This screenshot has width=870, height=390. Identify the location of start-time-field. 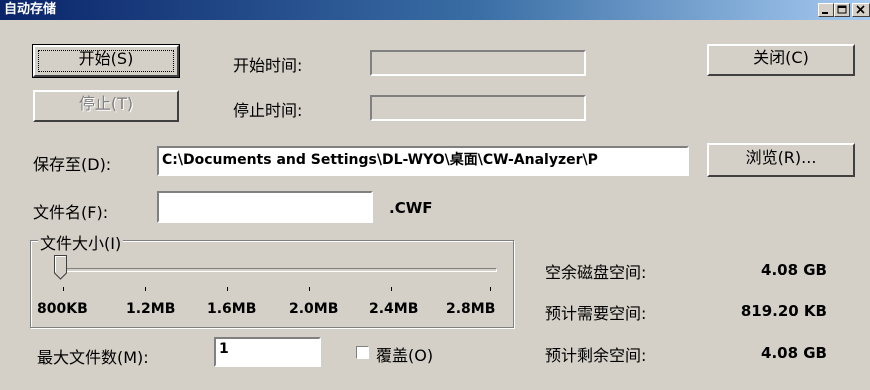
(478, 63).